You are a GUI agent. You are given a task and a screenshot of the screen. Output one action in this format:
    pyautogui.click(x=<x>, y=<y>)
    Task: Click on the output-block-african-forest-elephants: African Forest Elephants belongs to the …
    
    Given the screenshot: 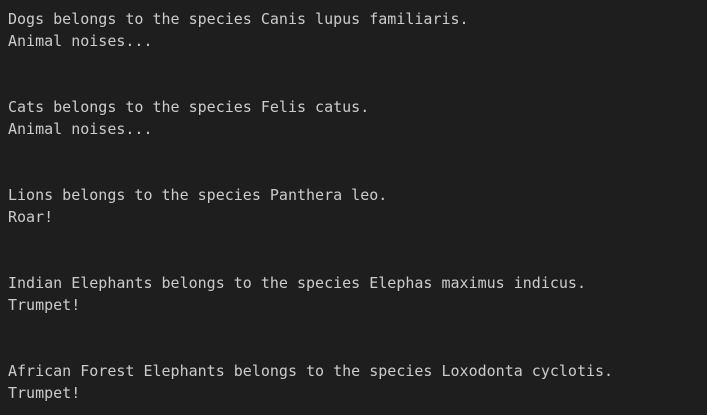 What is the action you would take?
    pyautogui.click(x=357, y=382)
    